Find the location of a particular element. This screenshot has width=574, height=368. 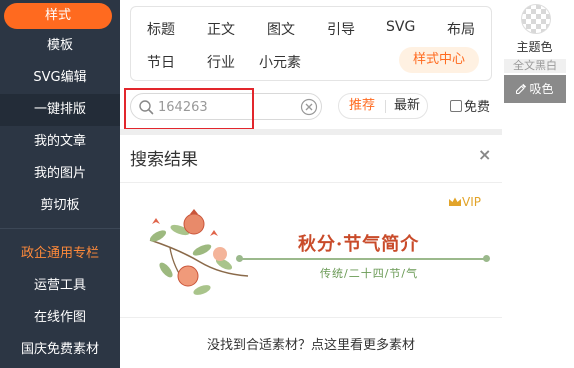

sort-toggle: 推荐 最新 is located at coordinates (383, 106).